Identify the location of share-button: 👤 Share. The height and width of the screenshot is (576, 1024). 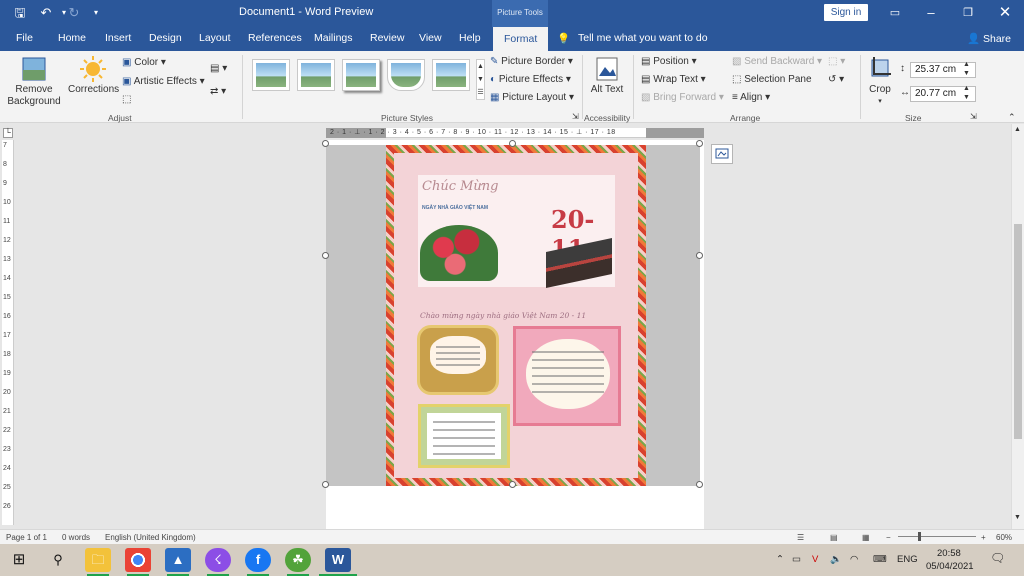
(989, 38).